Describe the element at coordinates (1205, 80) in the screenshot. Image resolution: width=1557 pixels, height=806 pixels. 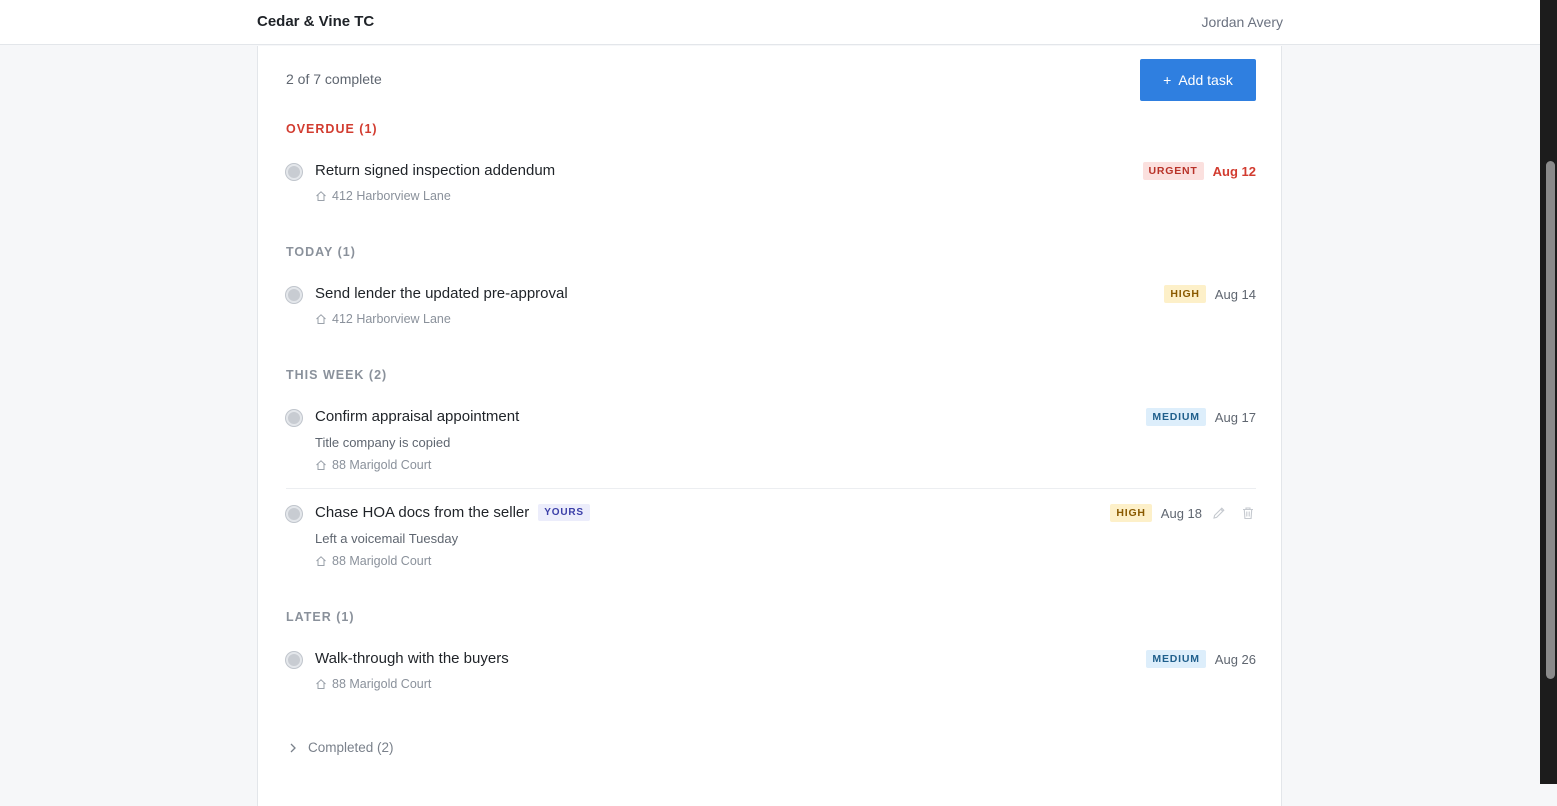
I see `add-task-label: Add task` at that location.